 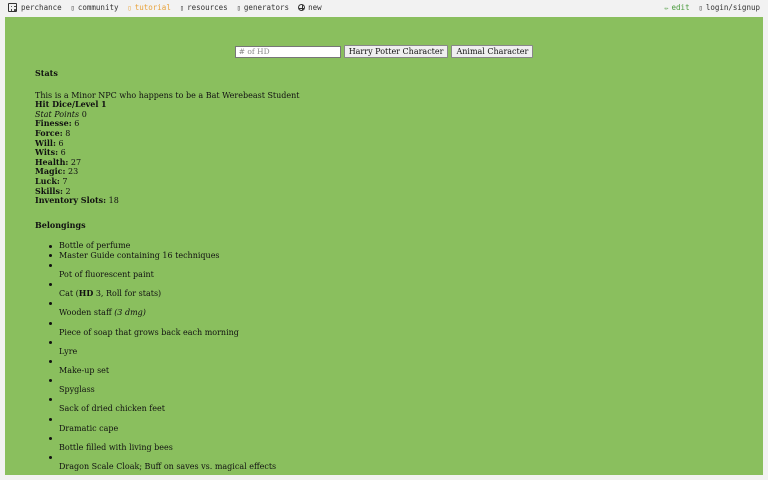 What do you see at coordinates (385, 115) in the screenshot?
I see `stat-points-row: Stat Points 0` at bounding box center [385, 115].